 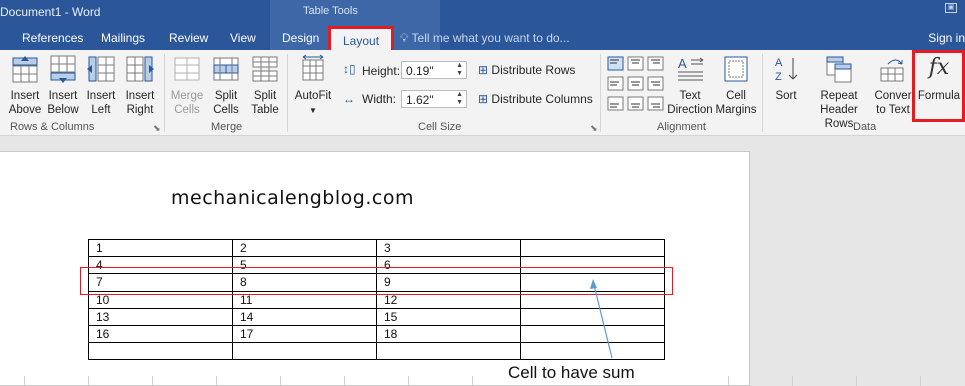 What do you see at coordinates (690, 110) in the screenshot?
I see `text-direction-label-2: Direction` at bounding box center [690, 110].